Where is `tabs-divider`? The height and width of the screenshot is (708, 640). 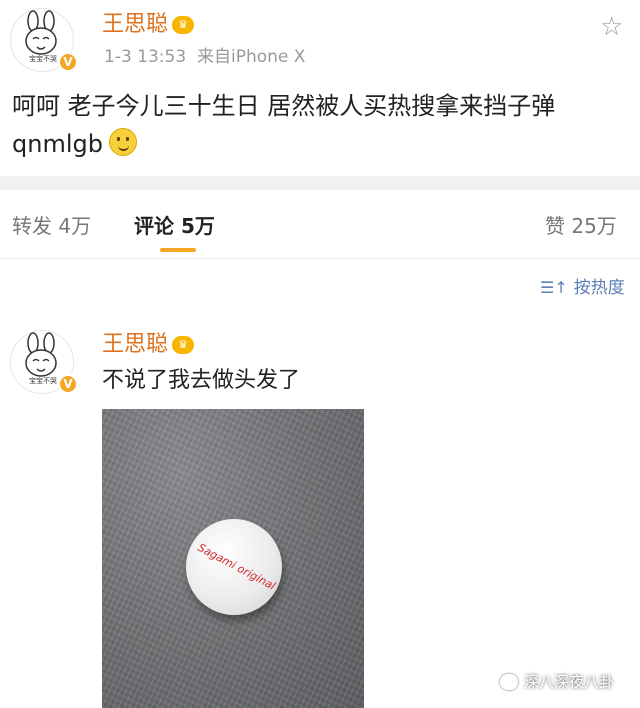
tabs-divider is located at coordinates (320, 258).